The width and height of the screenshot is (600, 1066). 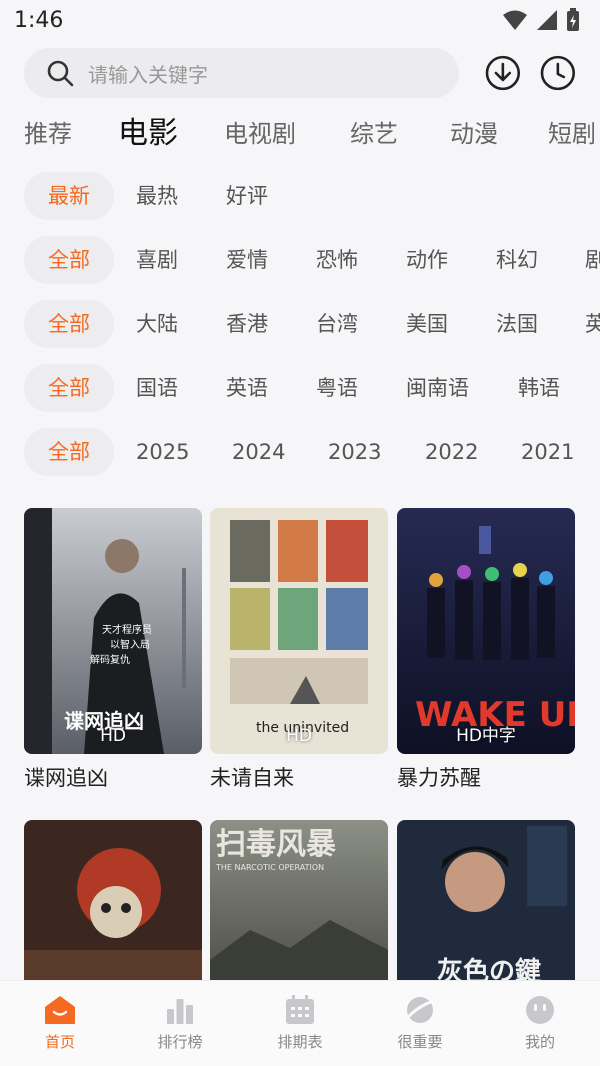 What do you see at coordinates (592, 324) in the screenshot?
I see `filter-region-uk: 英` at bounding box center [592, 324].